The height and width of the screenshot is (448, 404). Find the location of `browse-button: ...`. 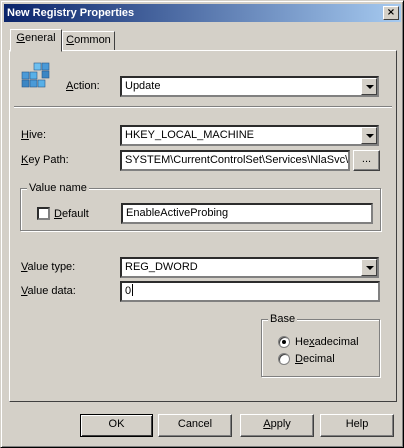

browse-button: ... is located at coordinates (366, 160).